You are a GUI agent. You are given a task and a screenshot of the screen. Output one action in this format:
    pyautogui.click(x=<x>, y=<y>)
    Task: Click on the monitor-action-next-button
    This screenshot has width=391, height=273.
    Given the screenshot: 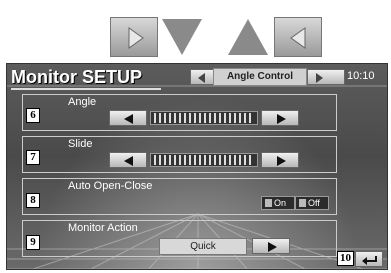 What is the action you would take?
    pyautogui.click(x=271, y=246)
    